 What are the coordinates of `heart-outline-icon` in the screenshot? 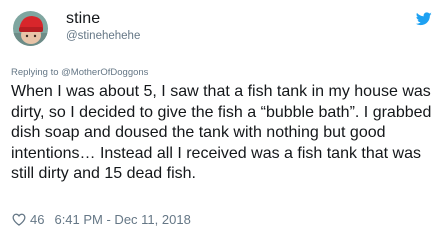 It's located at (19, 219).